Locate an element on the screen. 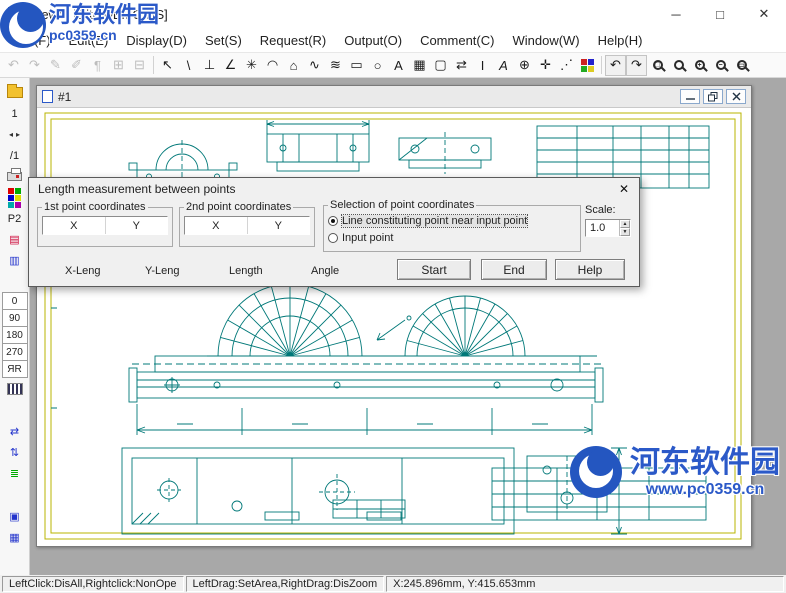  x-leng-label: X-Leng is located at coordinates (83, 271).